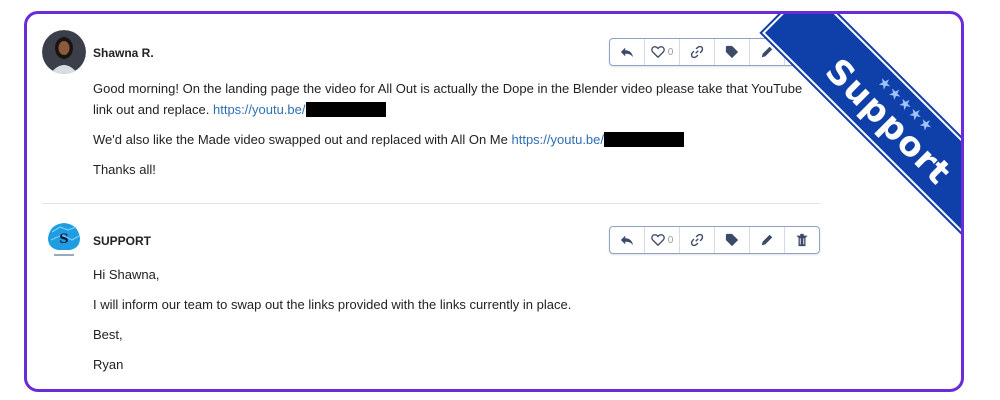  Describe the element at coordinates (431, 203) in the screenshot. I see `post-divider` at that location.